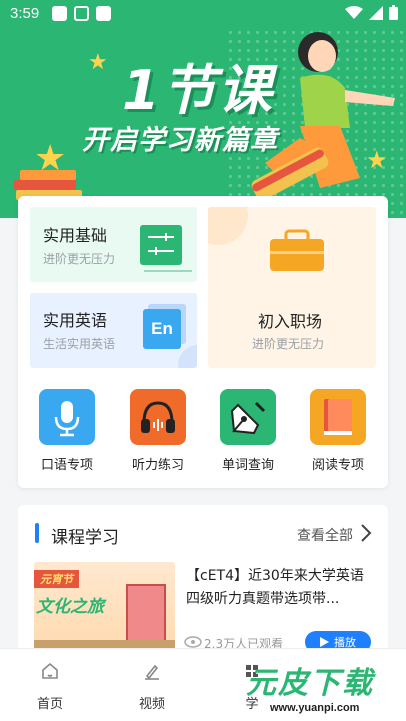 This screenshot has width=406, height=721. What do you see at coordinates (146, 614) in the screenshot?
I see `thumb-building` at bounding box center [146, 614].